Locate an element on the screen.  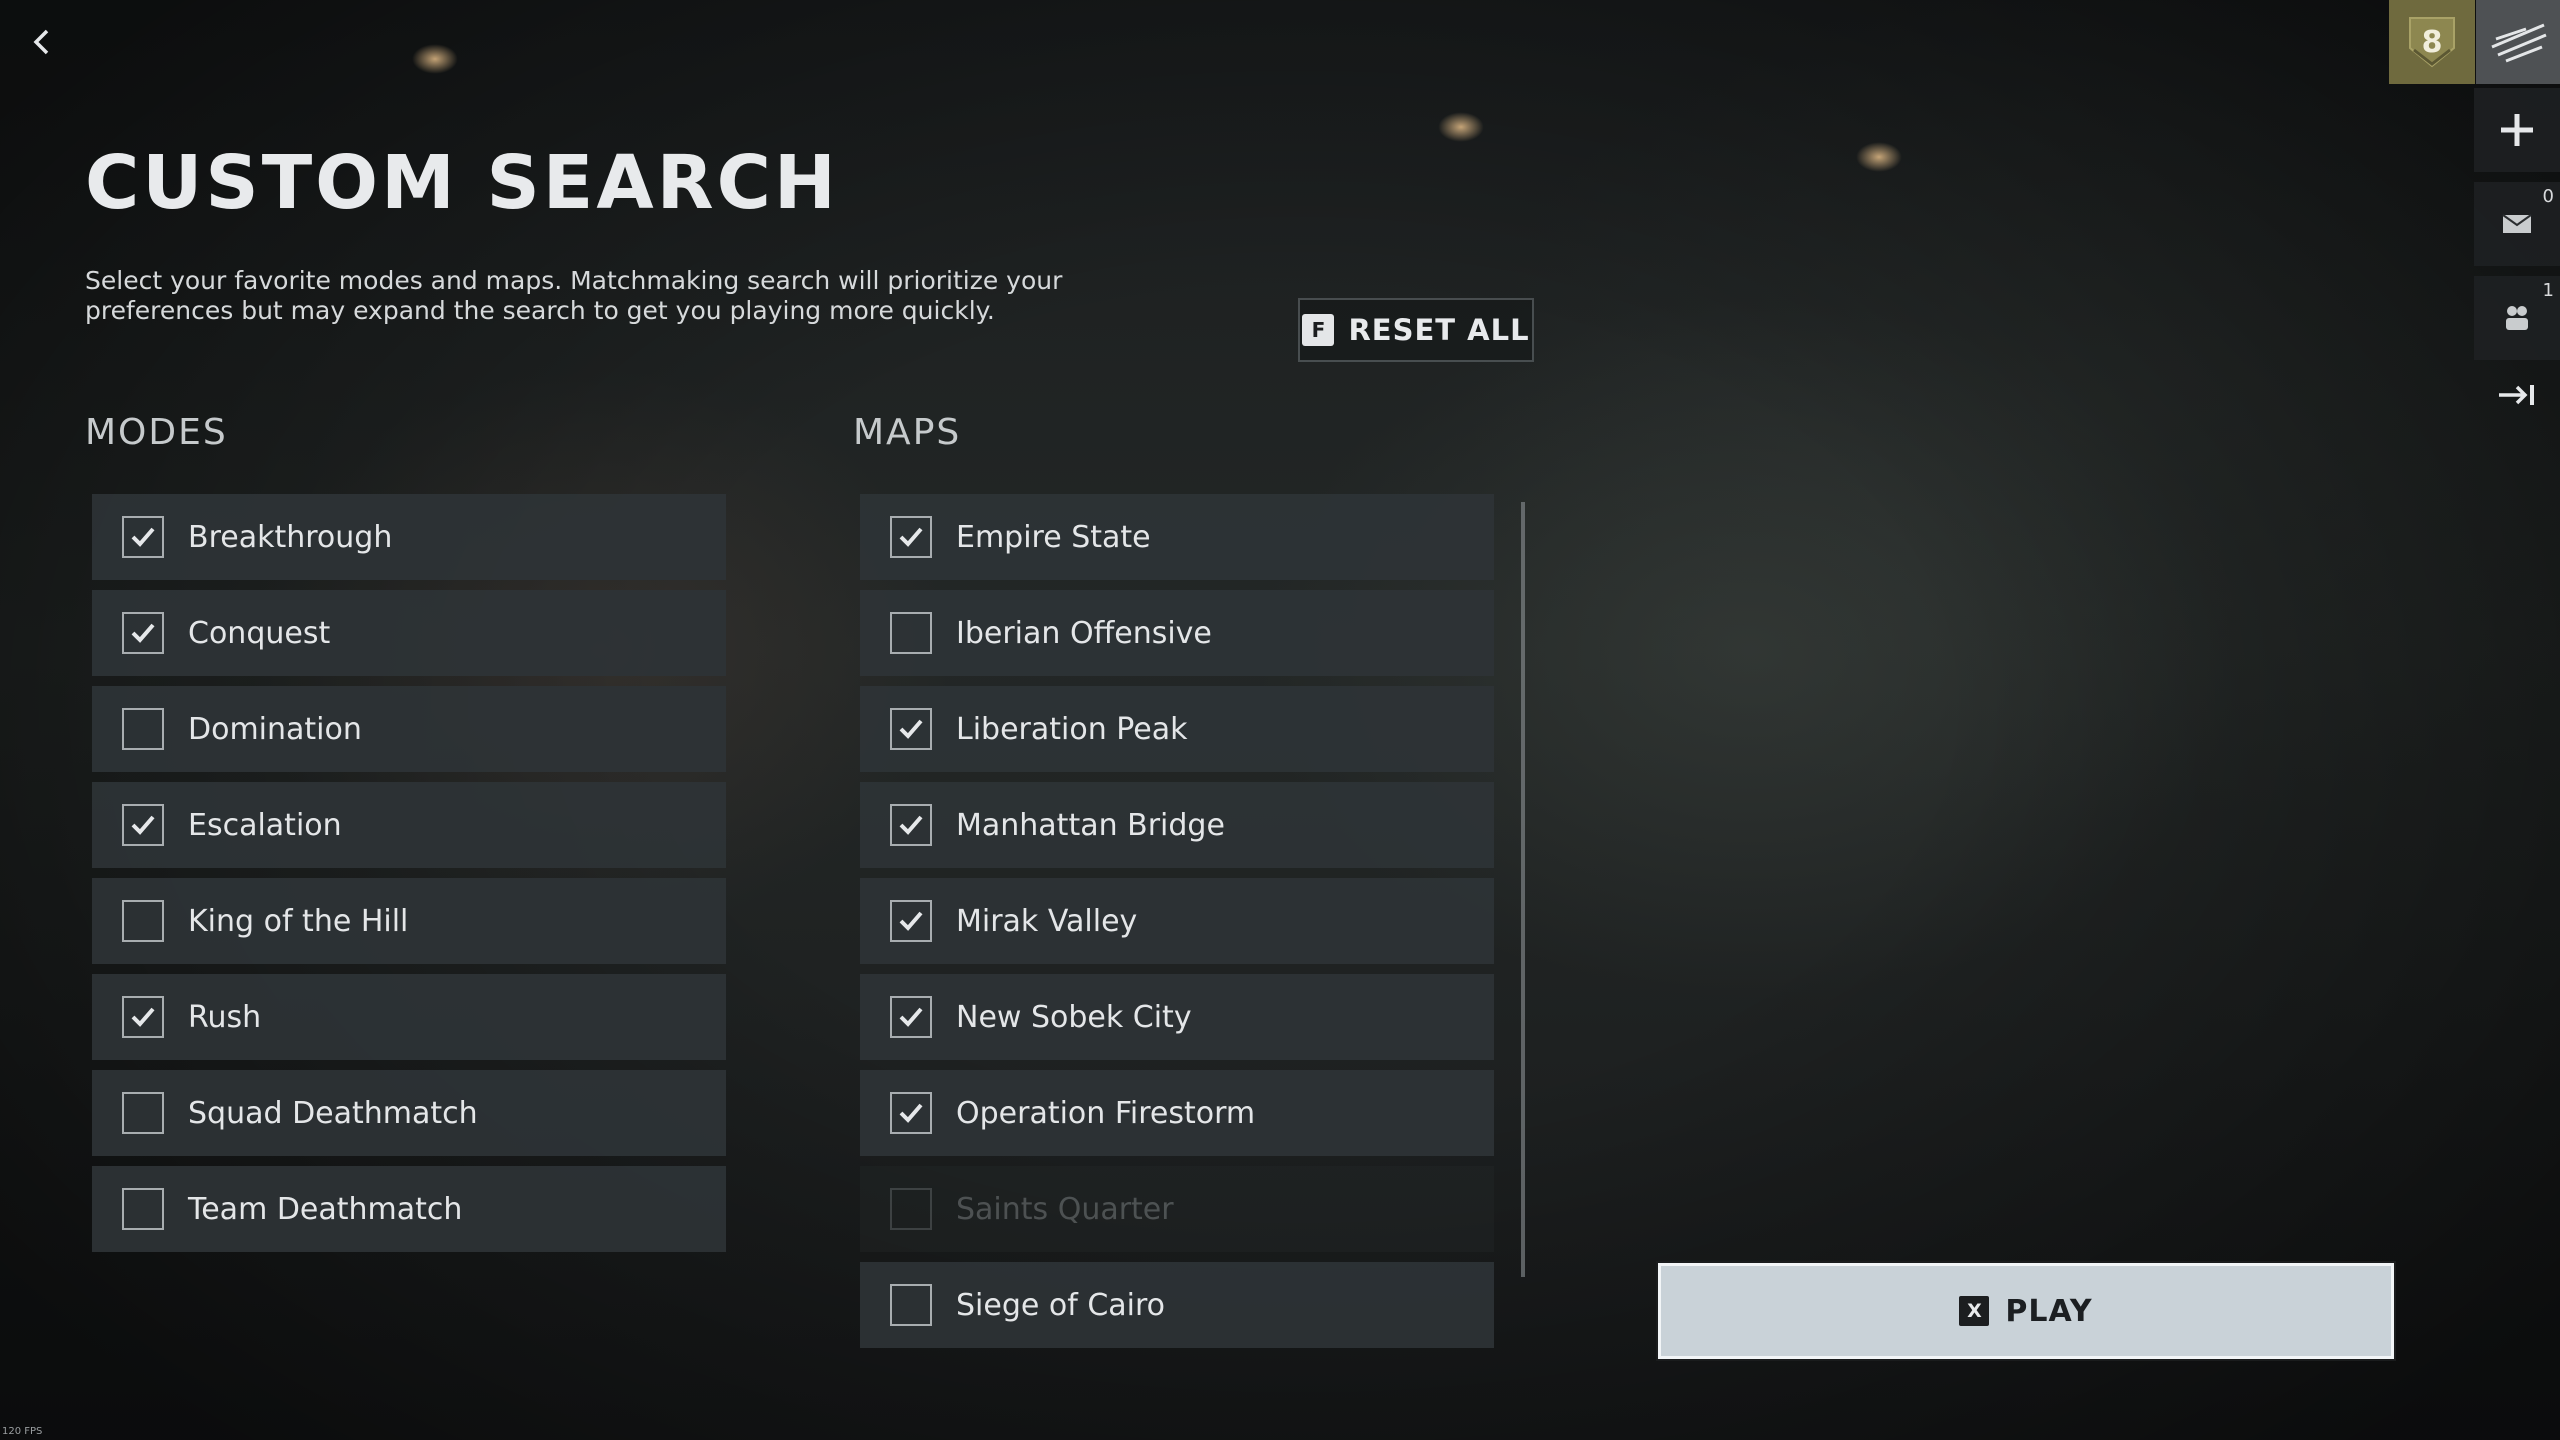
mode-item: Team Deathmatch is located at coordinates (409, 1209).